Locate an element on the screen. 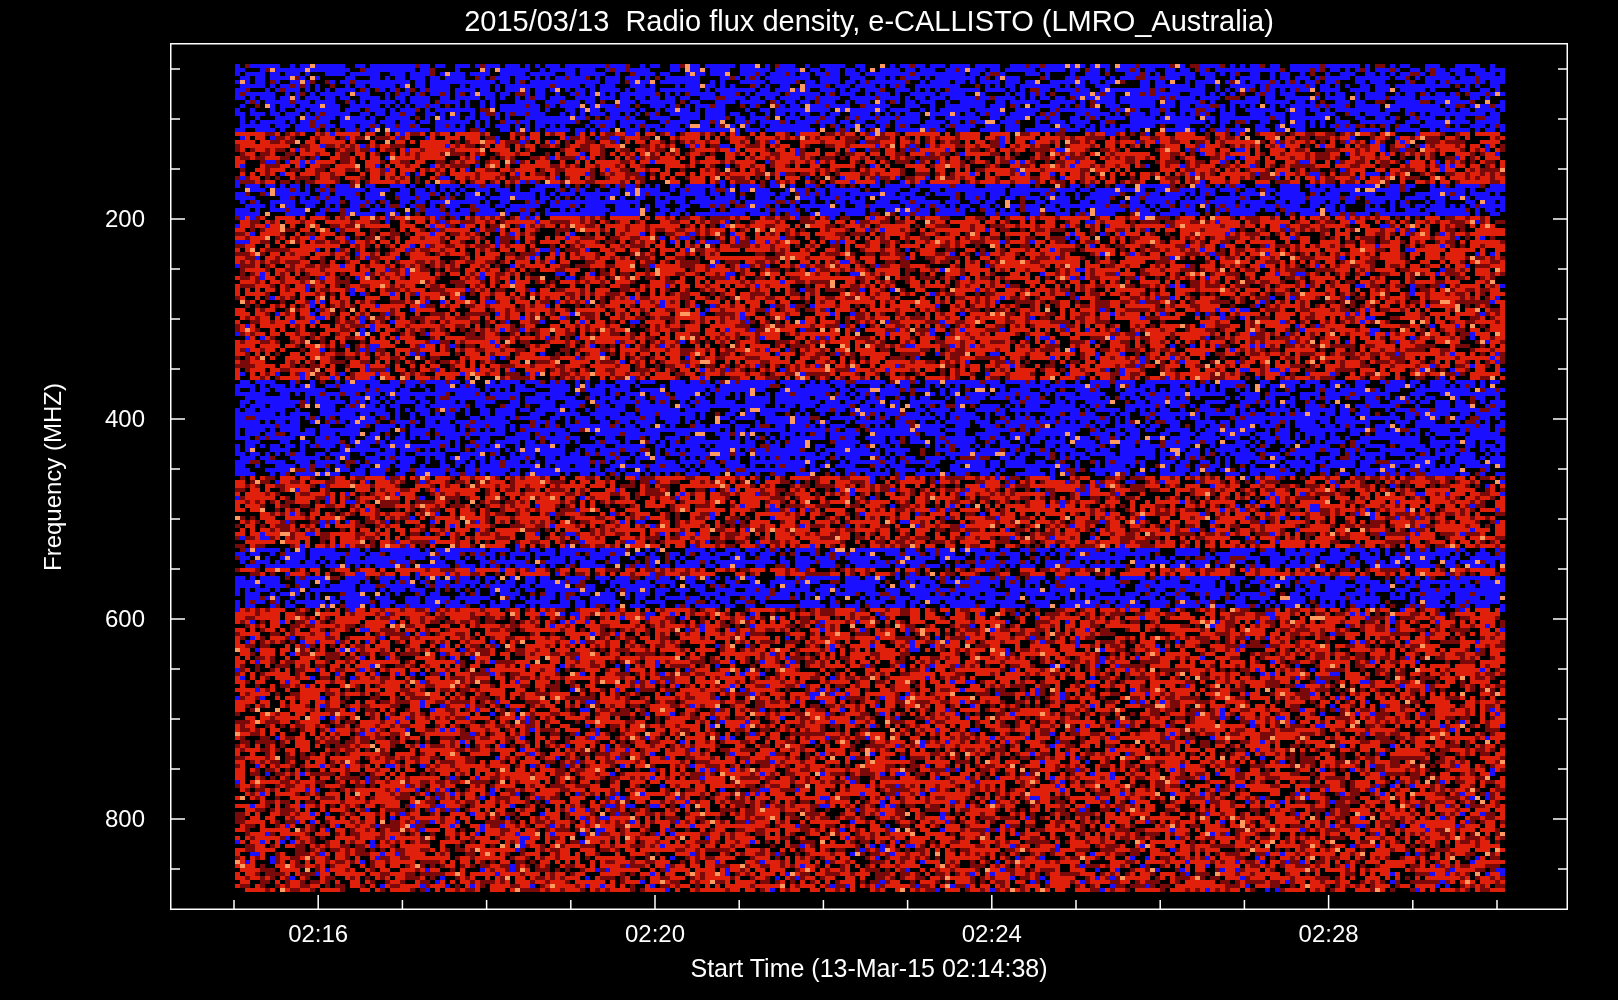 This screenshot has height=1000, width=1618. x-tick-label: 02:20 is located at coordinates (655, 934).